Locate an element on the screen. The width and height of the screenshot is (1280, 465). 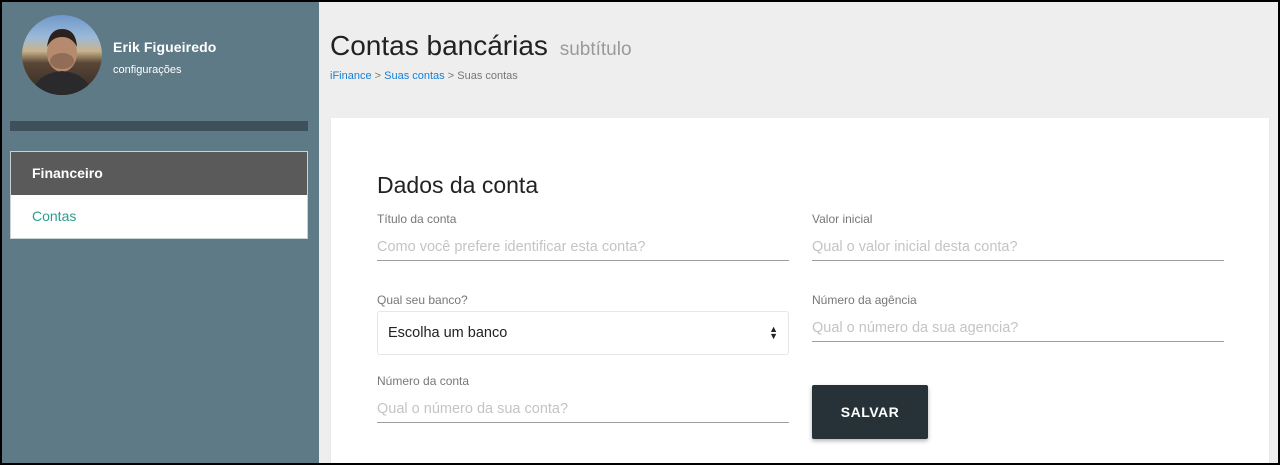
breadcrumb-suas-contas: Suas contas is located at coordinates (414, 76).